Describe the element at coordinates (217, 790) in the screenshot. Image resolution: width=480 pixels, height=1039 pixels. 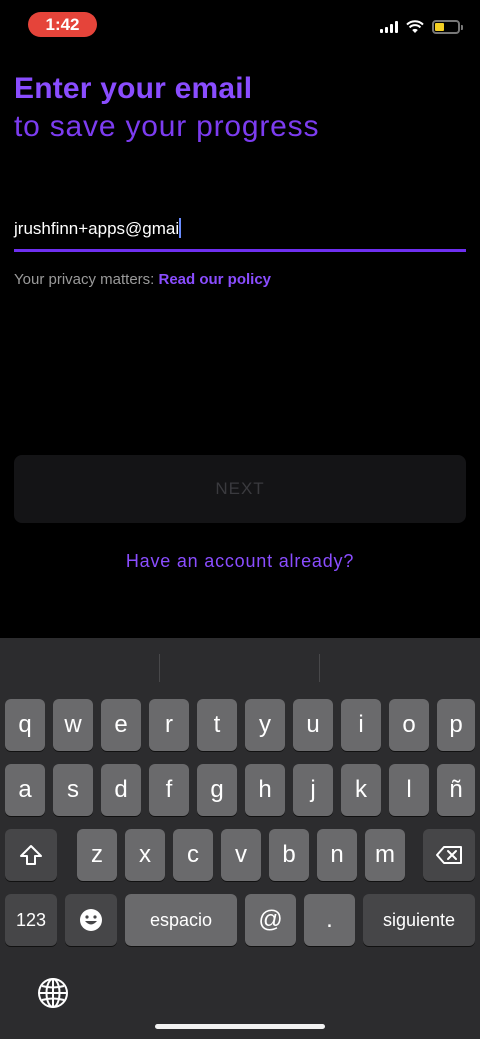
I see `key-g: g` at that location.